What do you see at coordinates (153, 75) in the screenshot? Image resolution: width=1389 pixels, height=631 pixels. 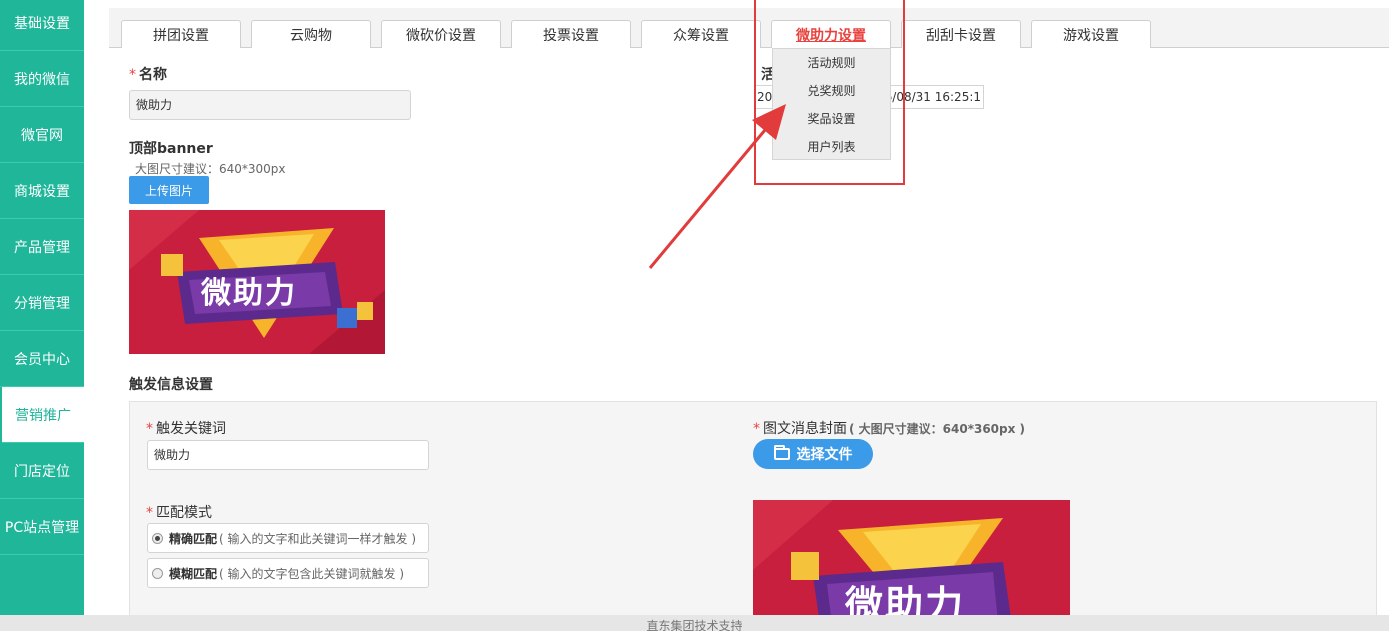 I see `name-label-text: 名称` at bounding box center [153, 75].